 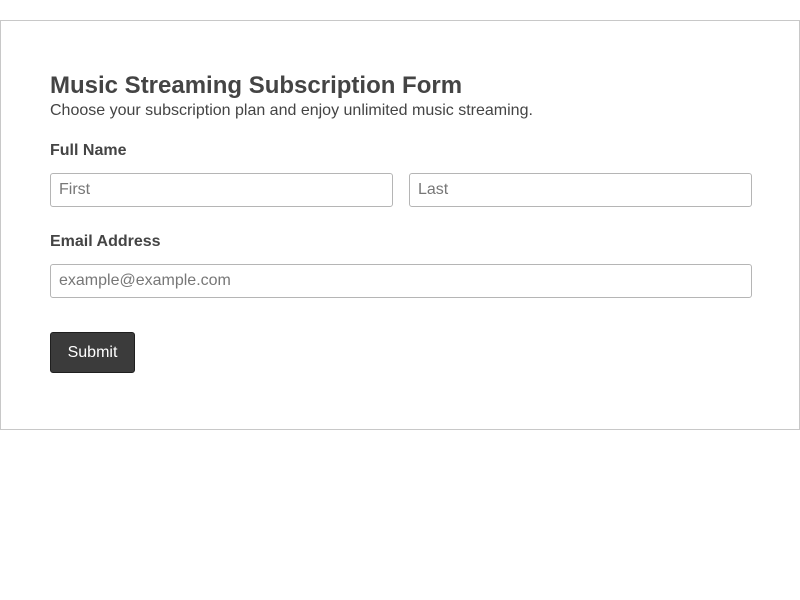 I want to click on first-name-input, so click(x=221, y=190).